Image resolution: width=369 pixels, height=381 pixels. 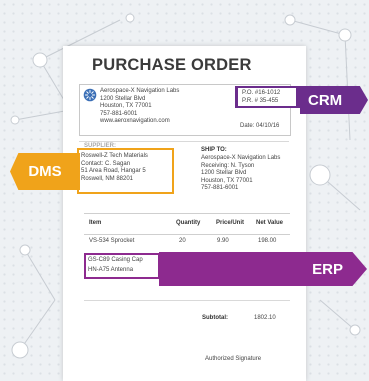 I want to click on supplier-name: Roswell-Z Tech Materials, so click(x=114, y=156).